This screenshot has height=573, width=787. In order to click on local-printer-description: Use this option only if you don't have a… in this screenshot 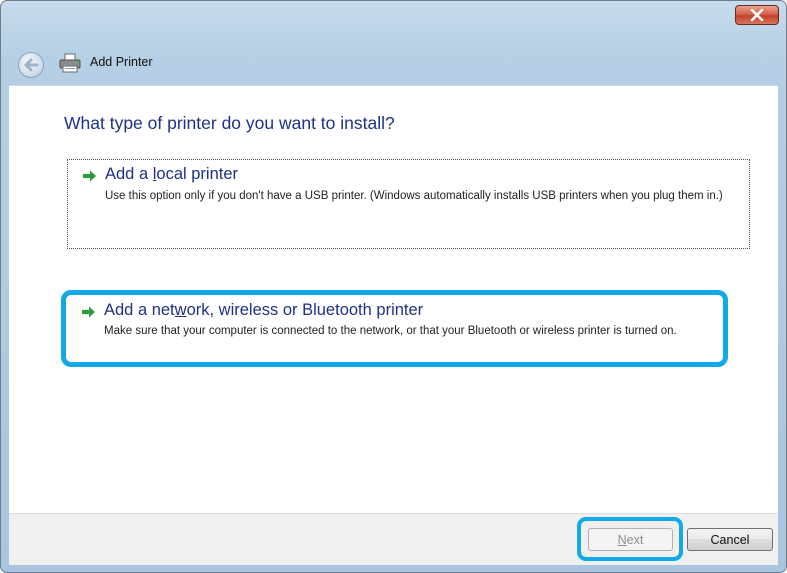, I will do `click(414, 196)`.